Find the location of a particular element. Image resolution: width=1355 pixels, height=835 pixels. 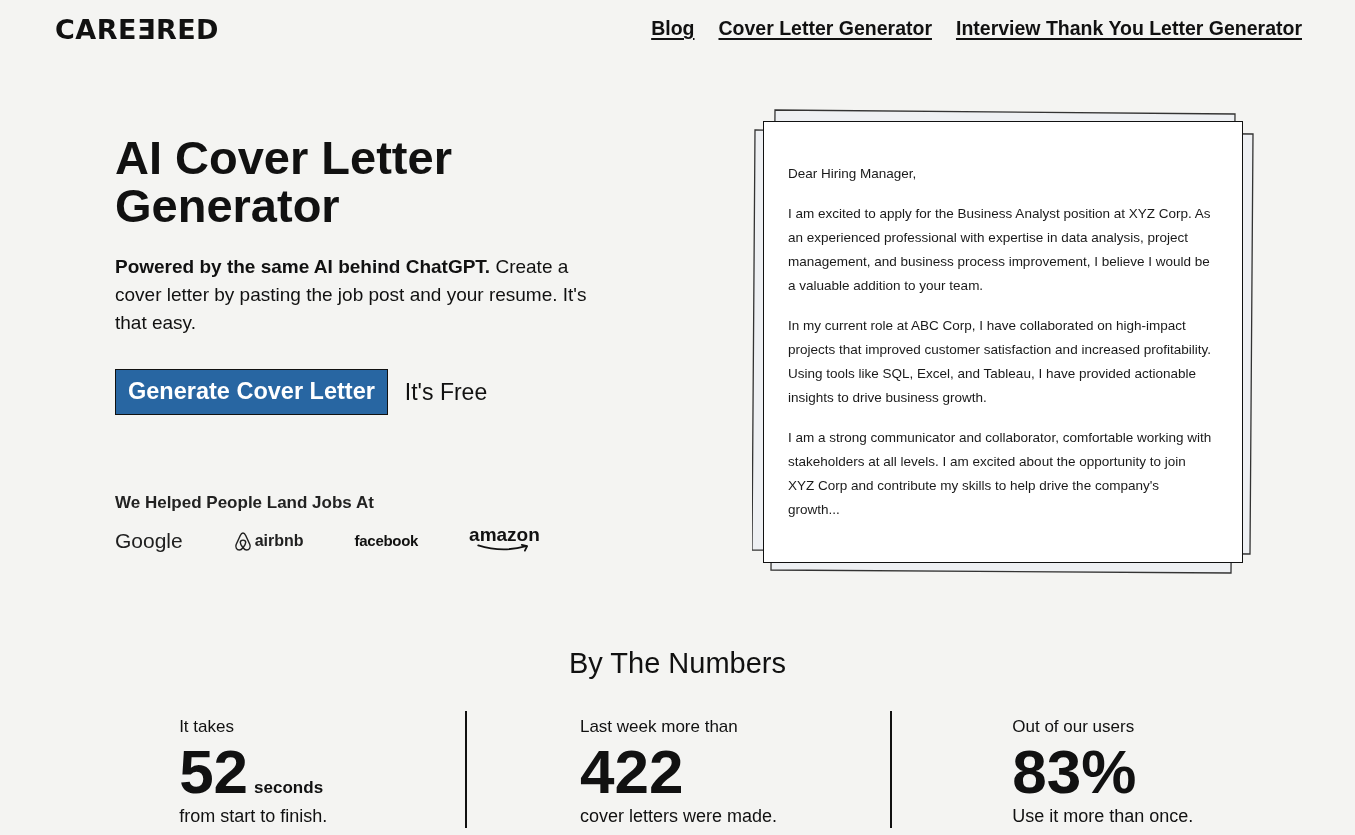

nav-link: Cover Letter Generator is located at coordinates (825, 29).